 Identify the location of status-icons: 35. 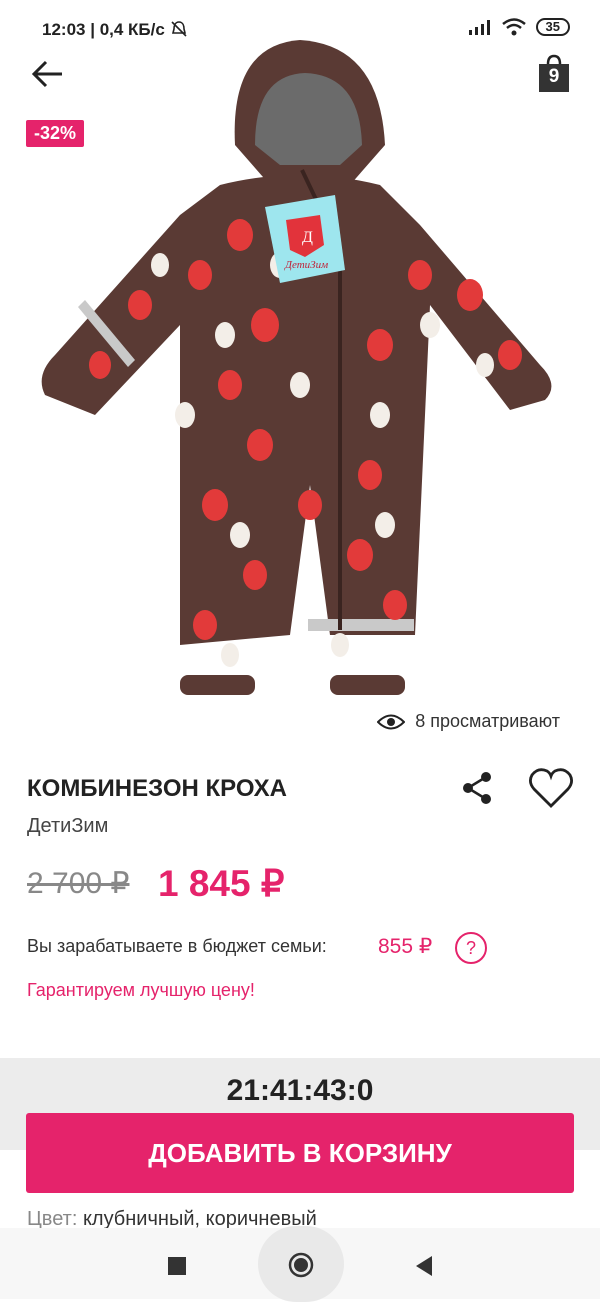
(519, 27).